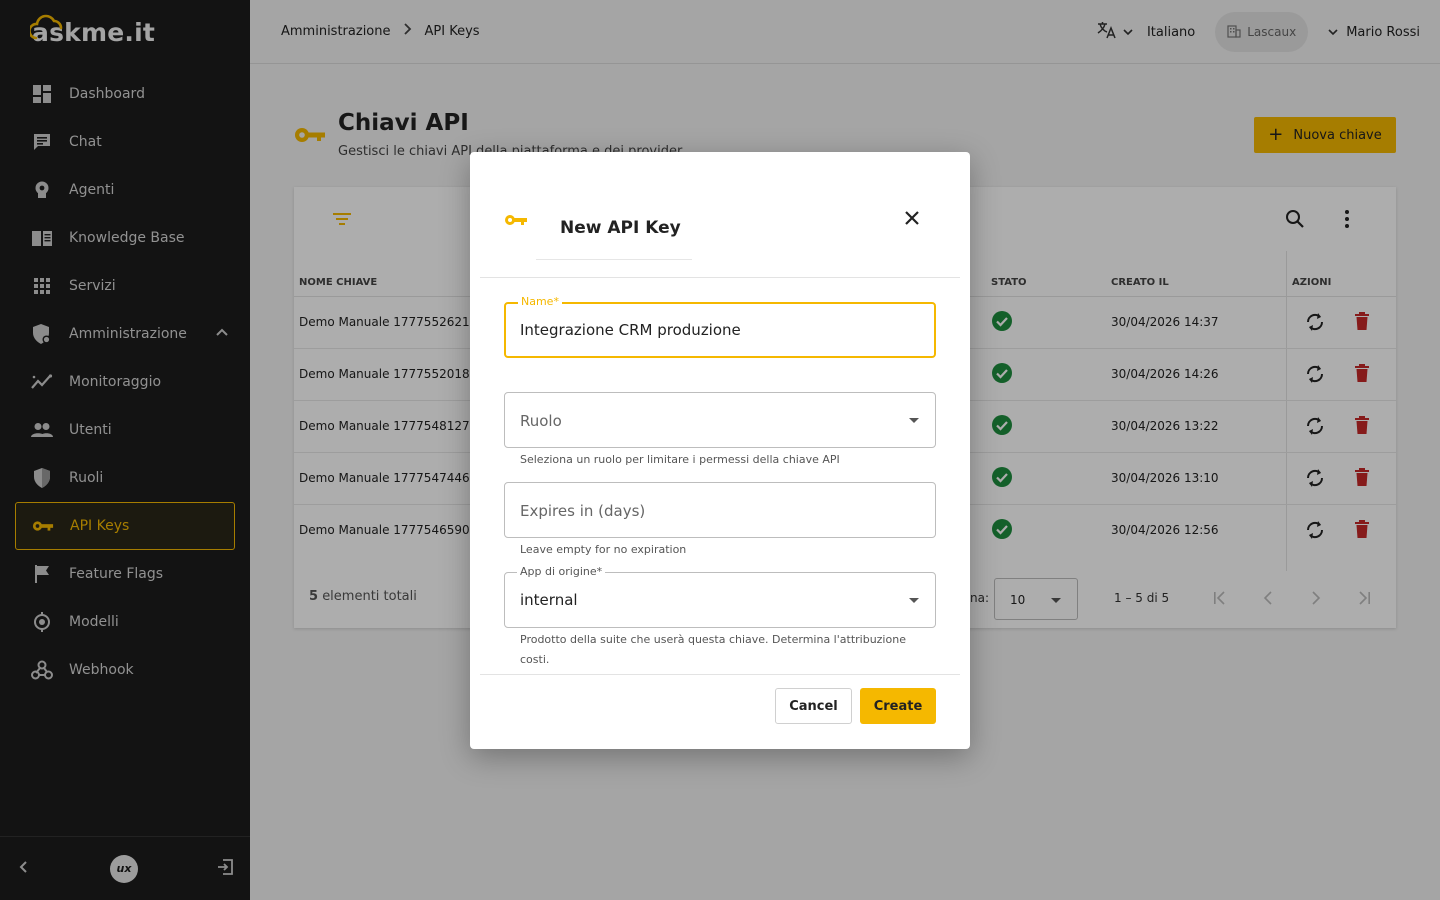  What do you see at coordinates (516, 221) in the screenshot?
I see `key-icon` at bounding box center [516, 221].